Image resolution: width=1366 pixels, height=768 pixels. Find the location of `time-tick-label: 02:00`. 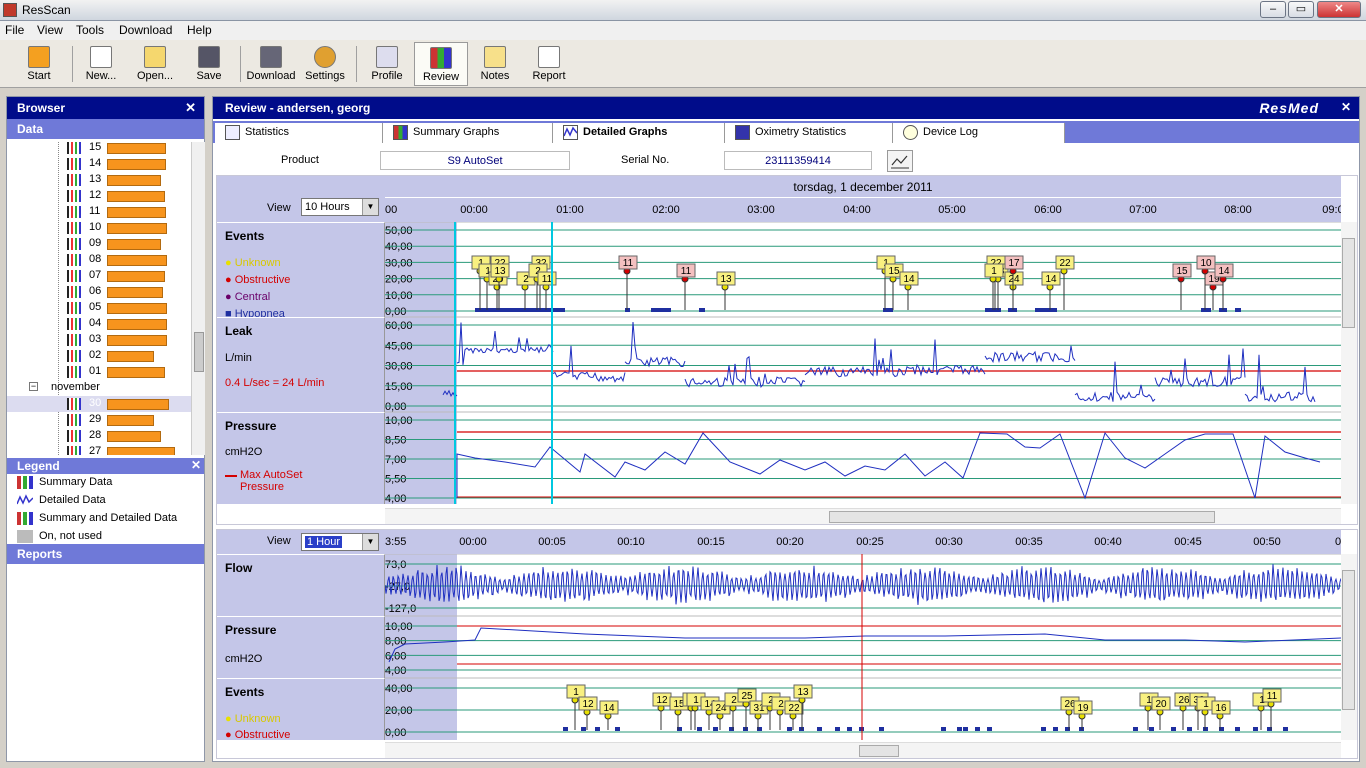

time-tick-label: 02:00 is located at coordinates (666, 210).